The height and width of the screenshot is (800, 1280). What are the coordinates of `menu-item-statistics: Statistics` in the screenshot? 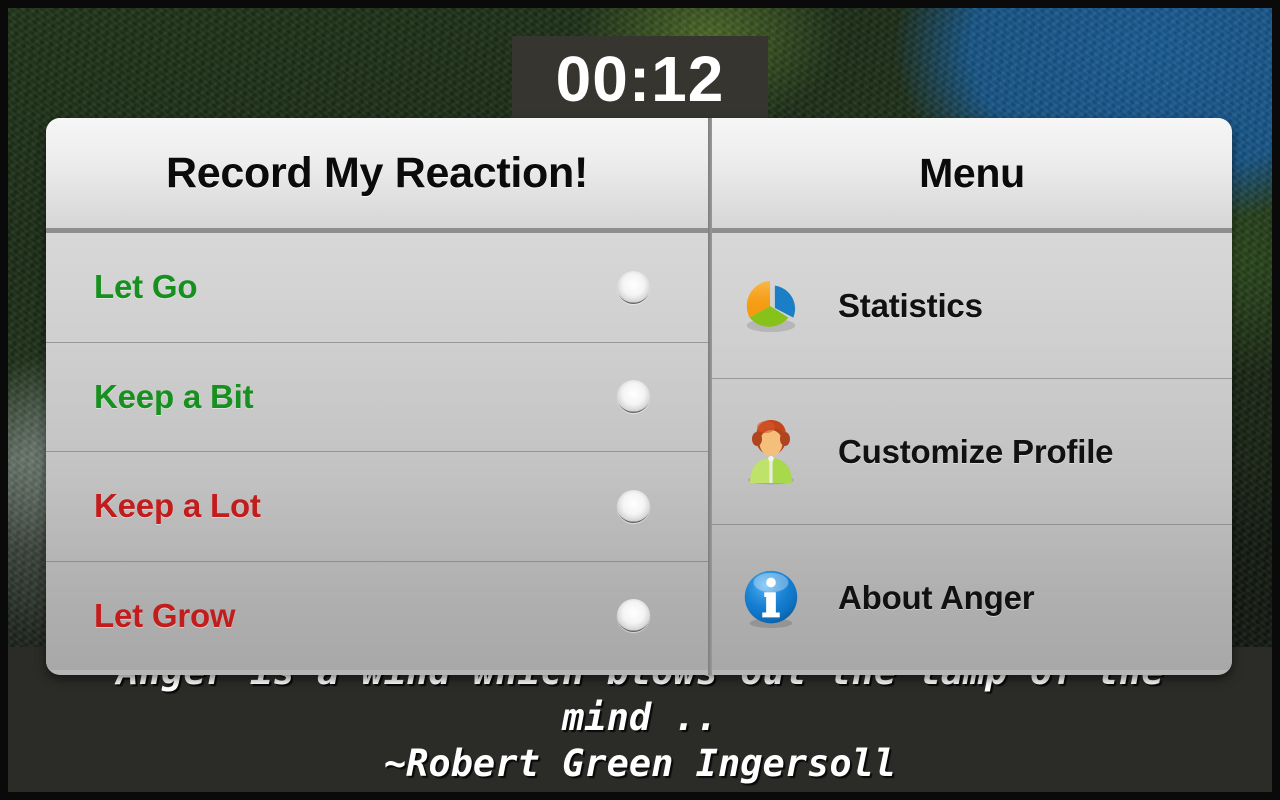 It's located at (972, 306).